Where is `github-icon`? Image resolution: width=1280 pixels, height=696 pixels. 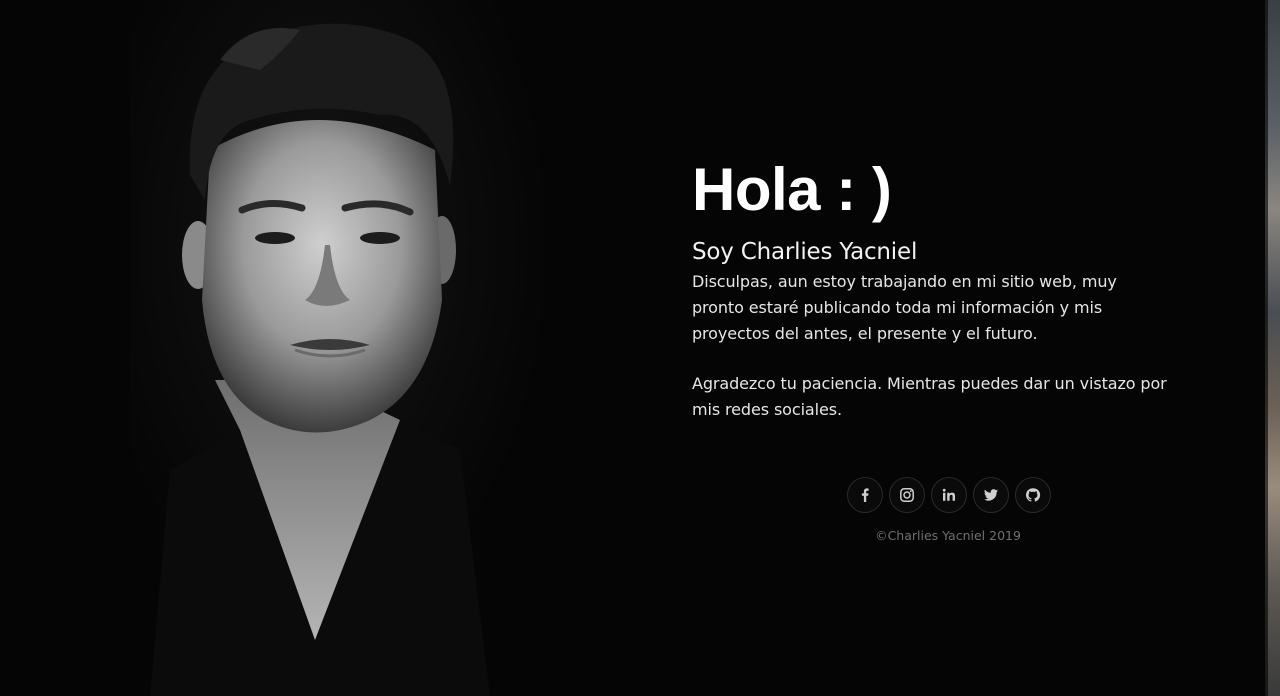 github-icon is located at coordinates (1033, 495).